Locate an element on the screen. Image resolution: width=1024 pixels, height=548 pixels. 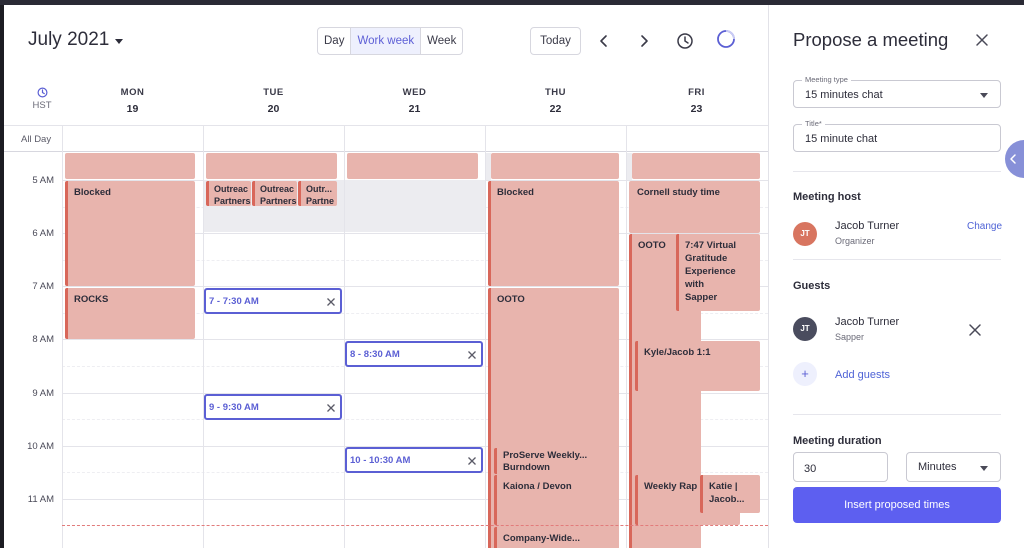
event-title-line: Gratitude is located at coordinates (706, 258).